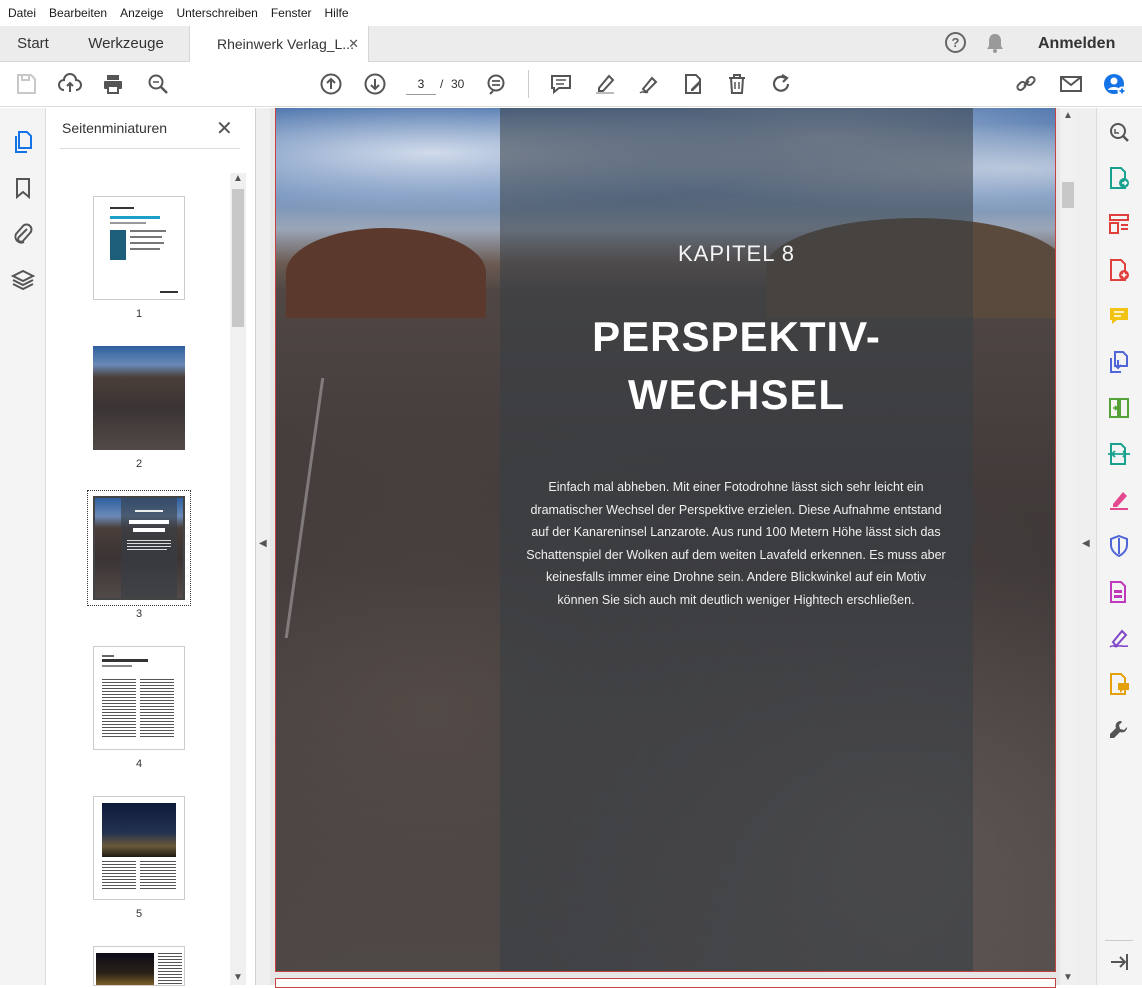 The width and height of the screenshot is (1142, 988). Describe the element at coordinates (1119, 592) in the screenshot. I see `prepare-form-icon` at that location.